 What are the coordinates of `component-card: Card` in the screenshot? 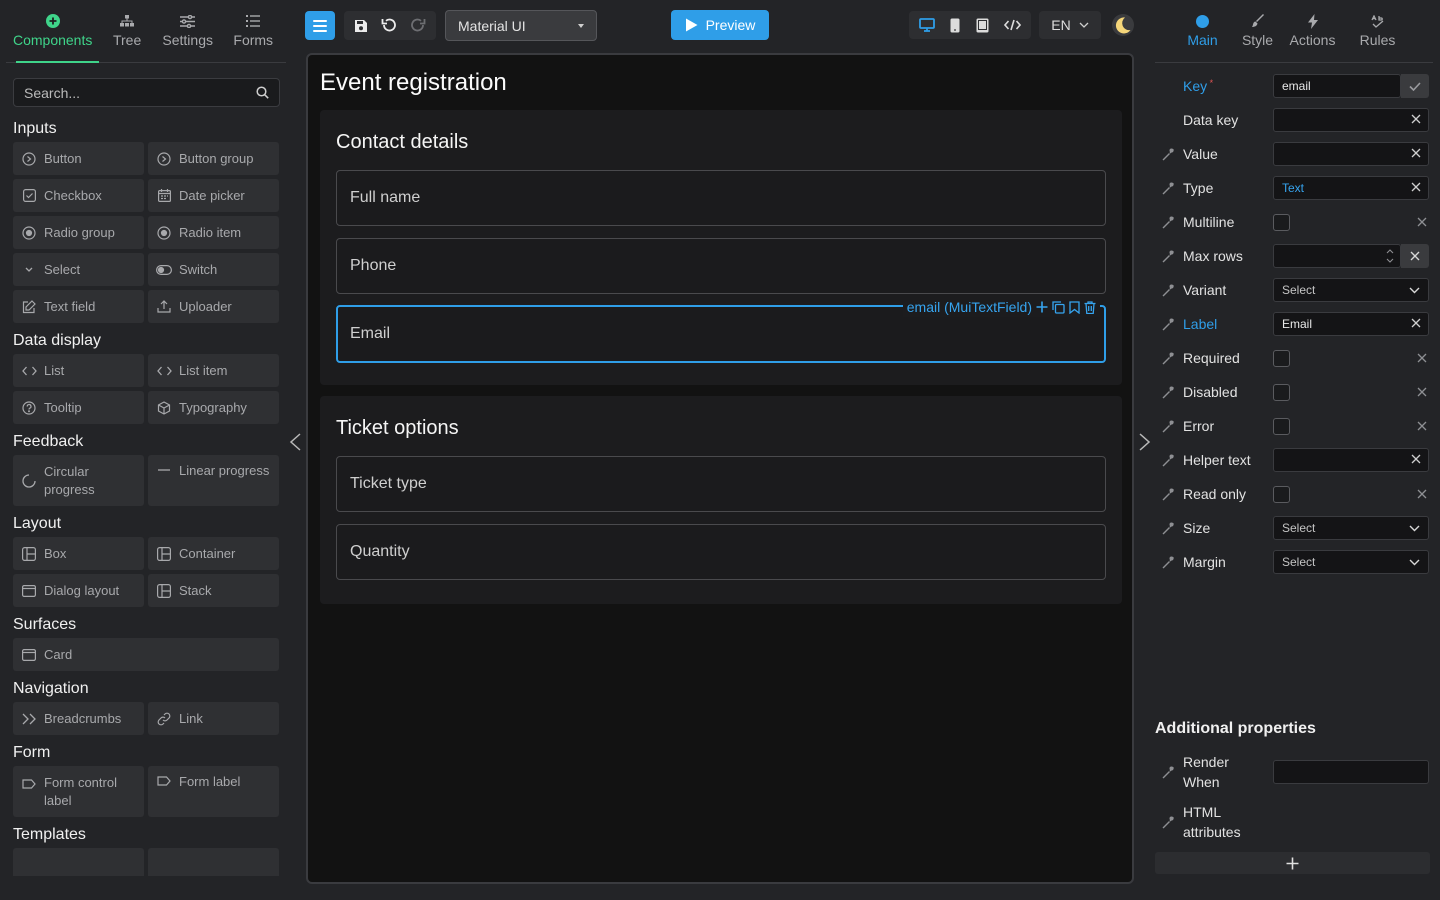 It's located at (146, 654).